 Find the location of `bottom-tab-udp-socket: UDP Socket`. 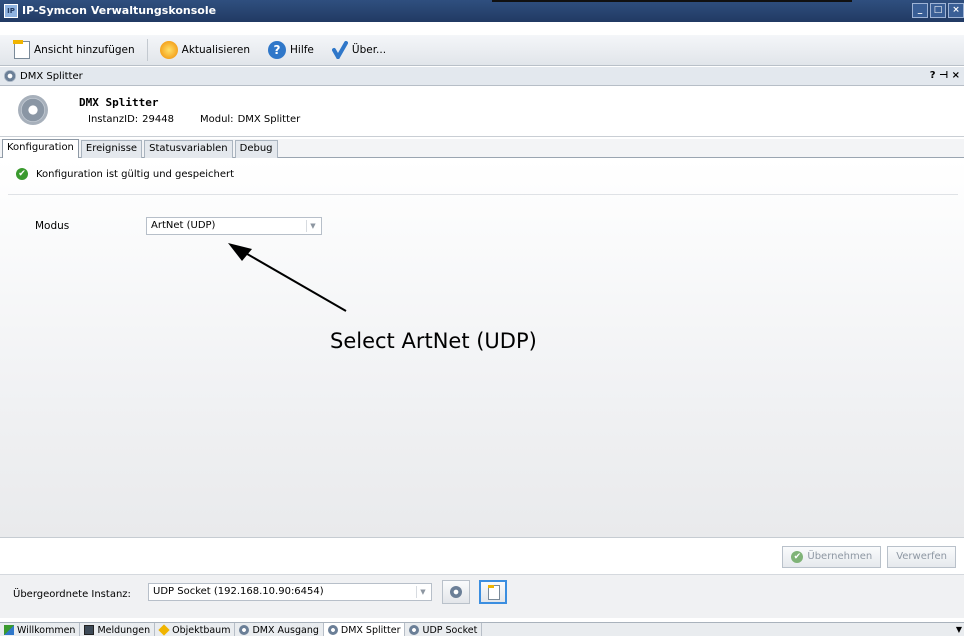

bottom-tab-udp-socket: UDP Socket is located at coordinates (444, 629).